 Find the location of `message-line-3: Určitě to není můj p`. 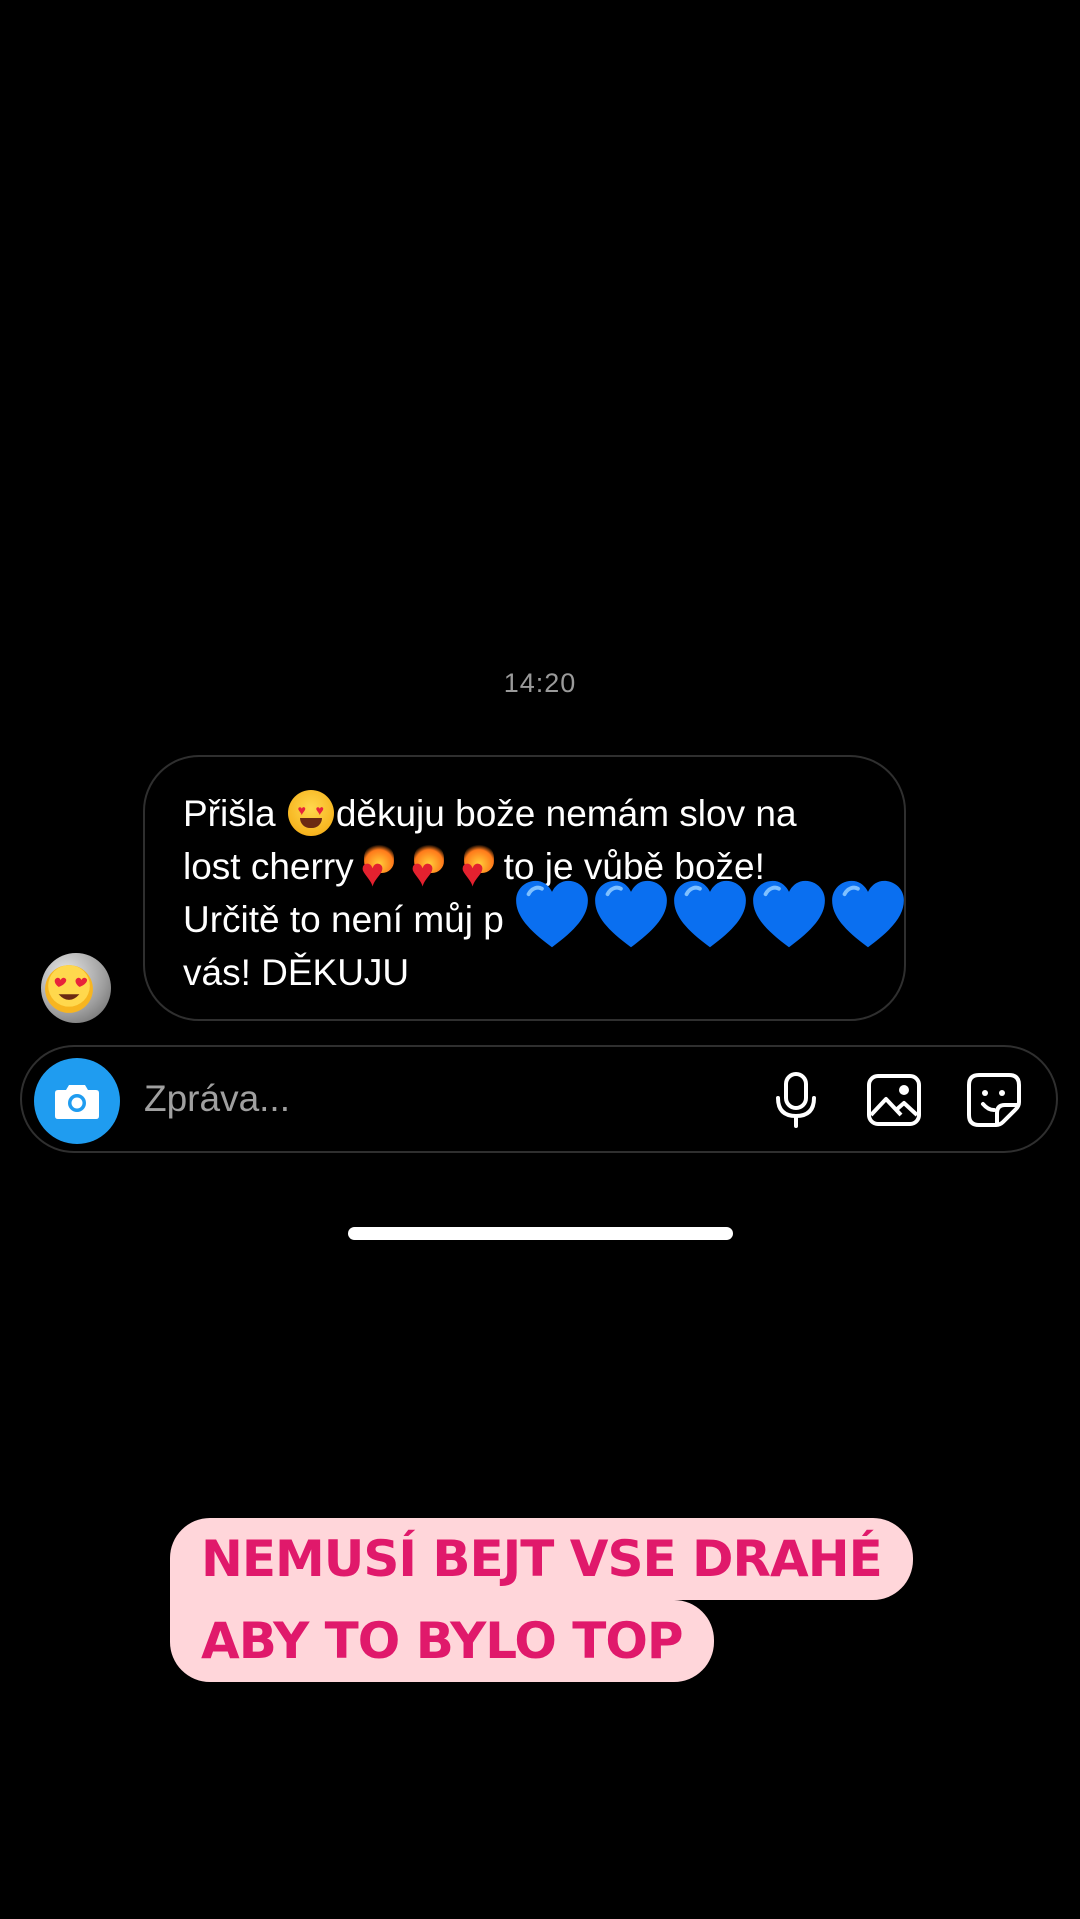

message-line-3: Určitě to není můj p is located at coordinates (343, 919).